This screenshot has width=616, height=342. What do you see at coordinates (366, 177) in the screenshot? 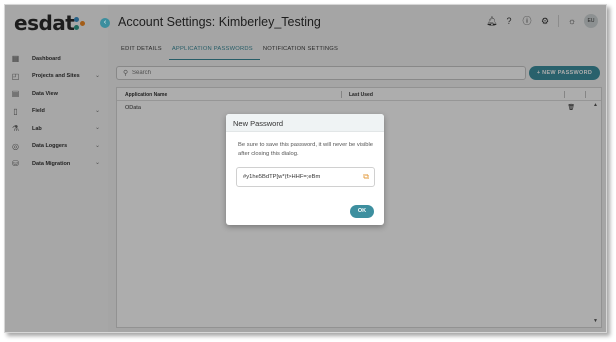
I see `copy-icon: ⧉` at bounding box center [366, 177].